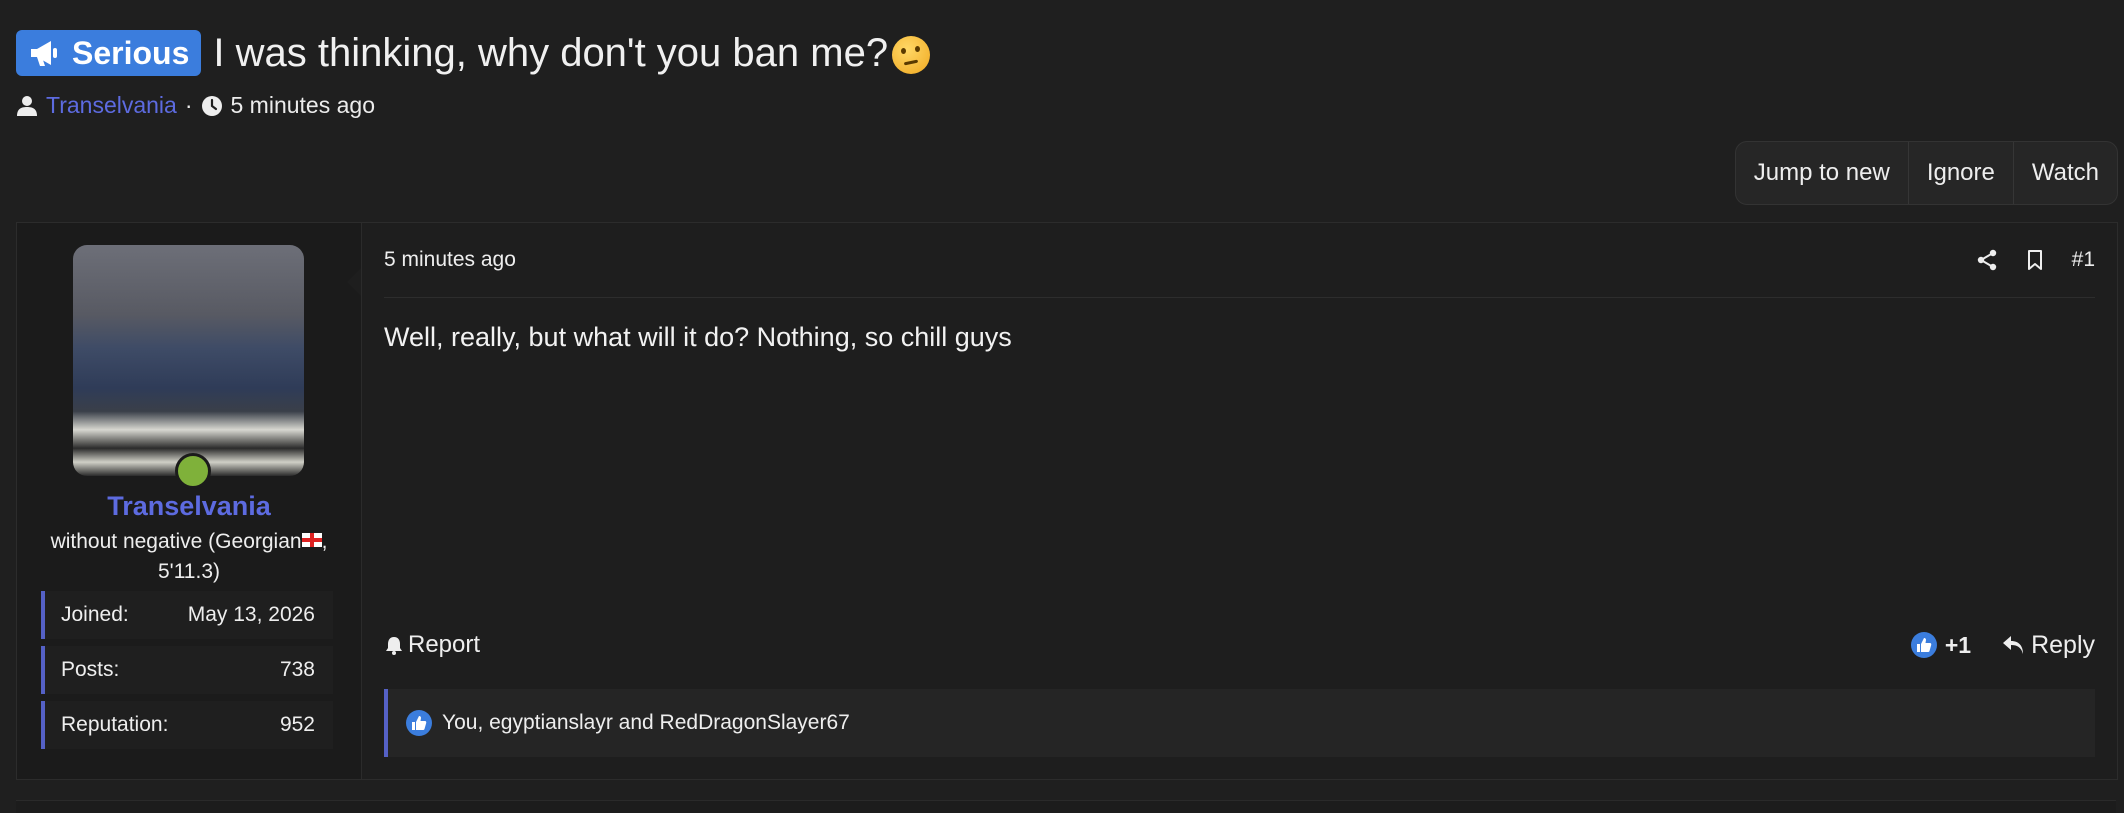 This screenshot has height=813, width=2124. I want to click on user-stat-posts: Posts: 738, so click(187, 670).